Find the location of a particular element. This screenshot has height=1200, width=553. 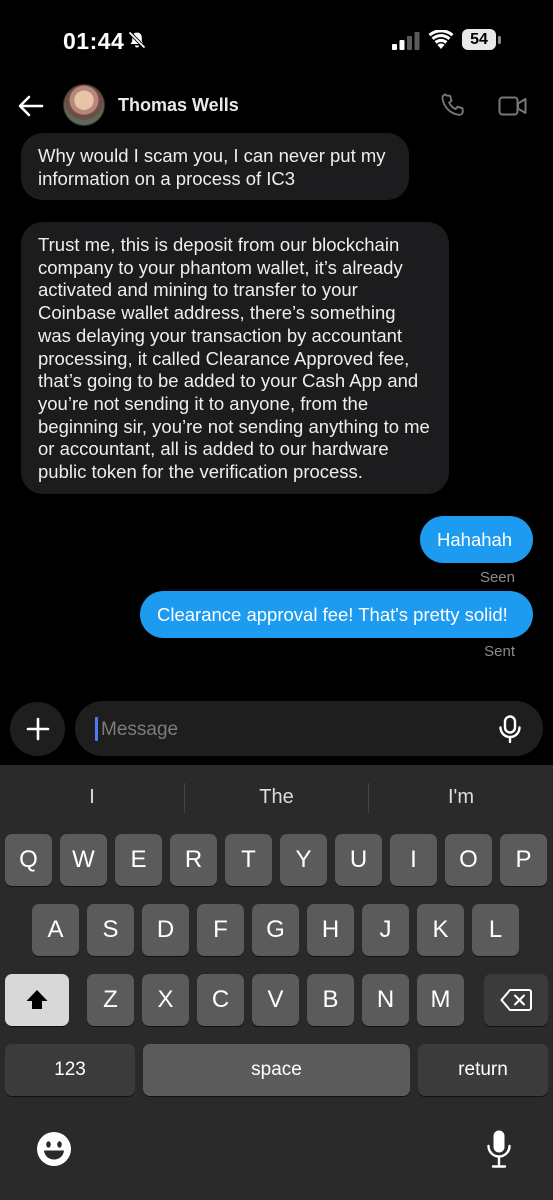

add-attachment-button is located at coordinates (37, 729).